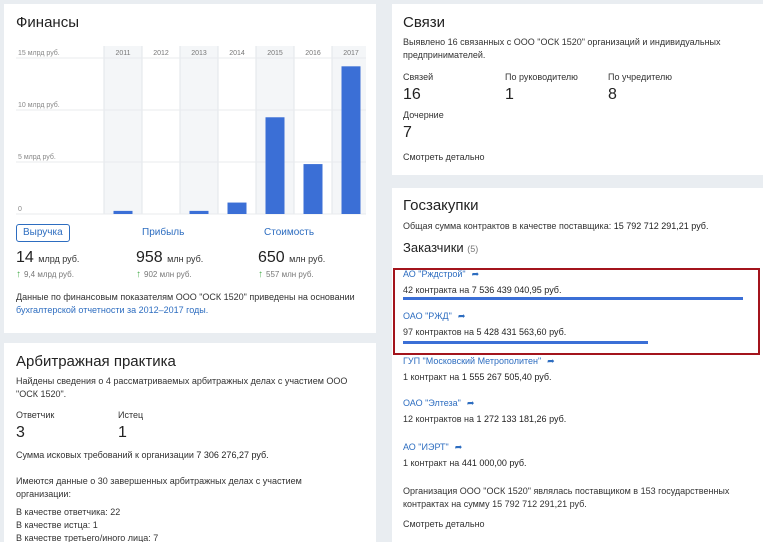  Describe the element at coordinates (506, 377) in the screenshot. I see `customer-sum: 1 555 267 505,40 руб.` at that location.